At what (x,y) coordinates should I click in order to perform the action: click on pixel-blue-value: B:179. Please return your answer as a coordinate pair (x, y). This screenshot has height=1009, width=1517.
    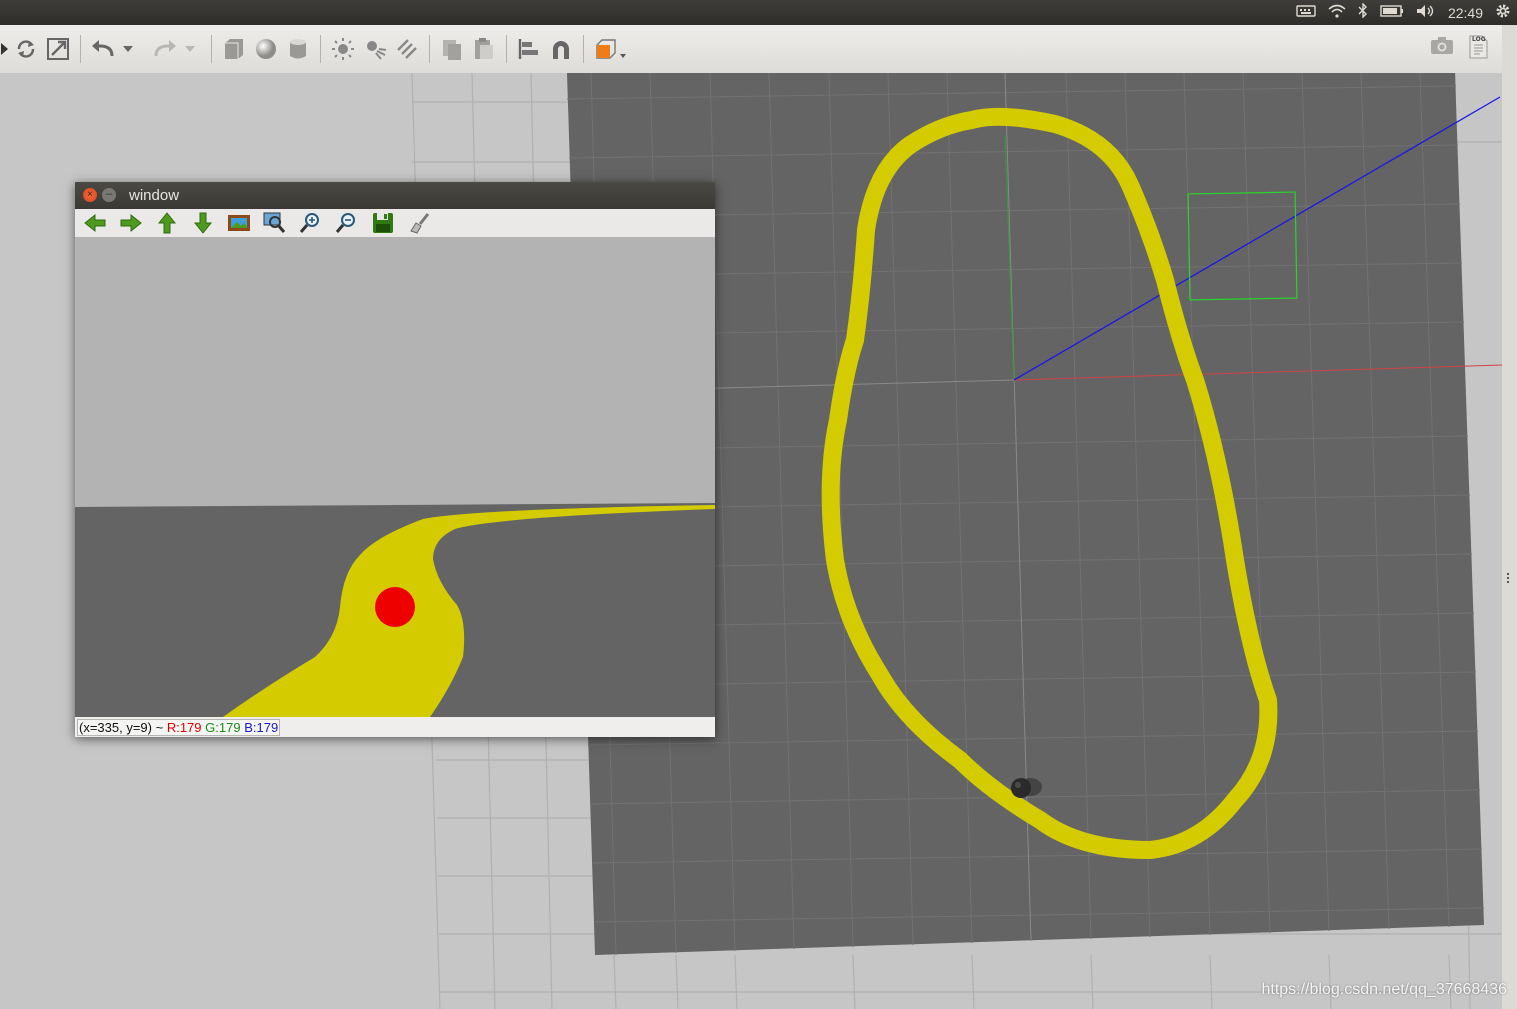
    Looking at the image, I should click on (261, 727).